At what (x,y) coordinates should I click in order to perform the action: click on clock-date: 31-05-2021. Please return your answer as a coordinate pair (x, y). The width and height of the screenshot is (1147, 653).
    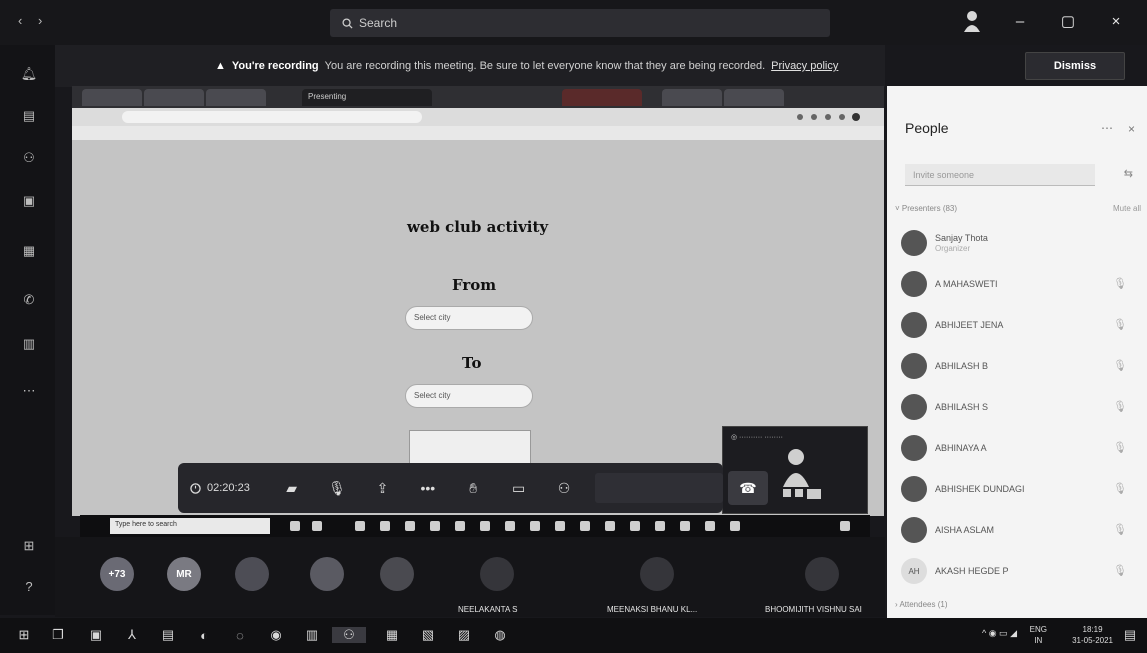
    Looking at the image, I should click on (1092, 640).